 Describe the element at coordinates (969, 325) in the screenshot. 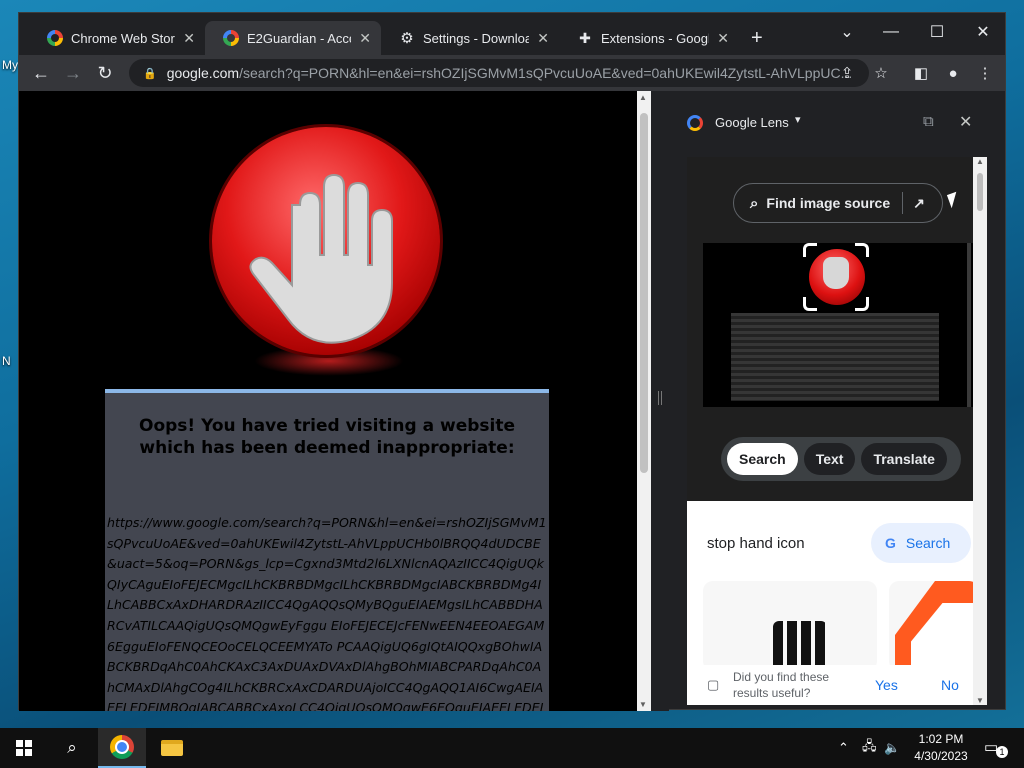

I see `preview-scrollbar` at that location.